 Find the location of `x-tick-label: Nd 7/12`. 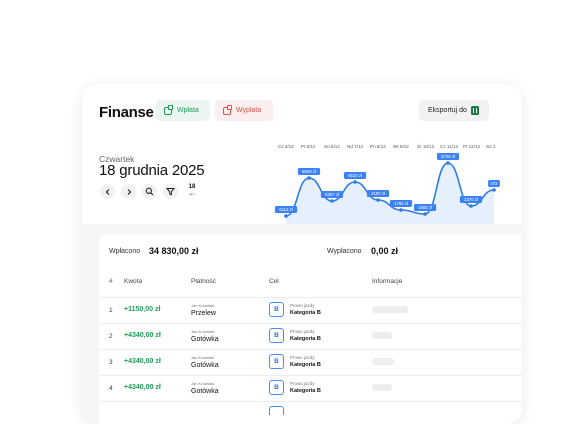

x-tick-label: Nd 7/12 is located at coordinates (355, 146).